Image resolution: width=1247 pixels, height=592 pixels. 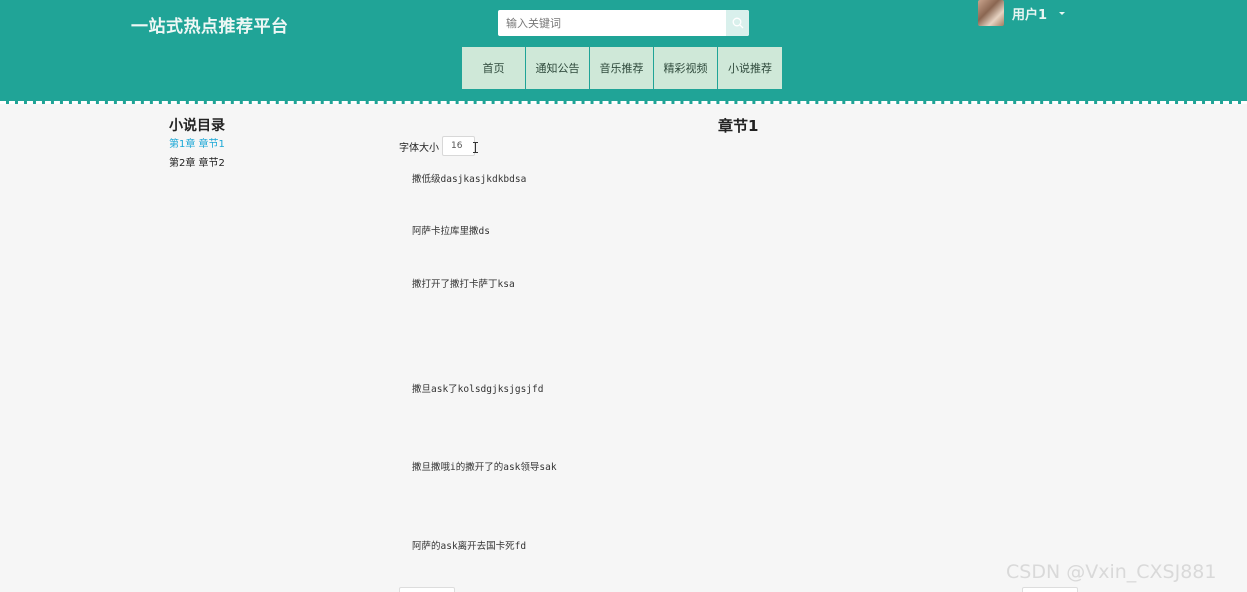 What do you see at coordinates (1111, 572) in the screenshot?
I see `watermark: CSDN @Vxin_CXSJ881` at bounding box center [1111, 572].